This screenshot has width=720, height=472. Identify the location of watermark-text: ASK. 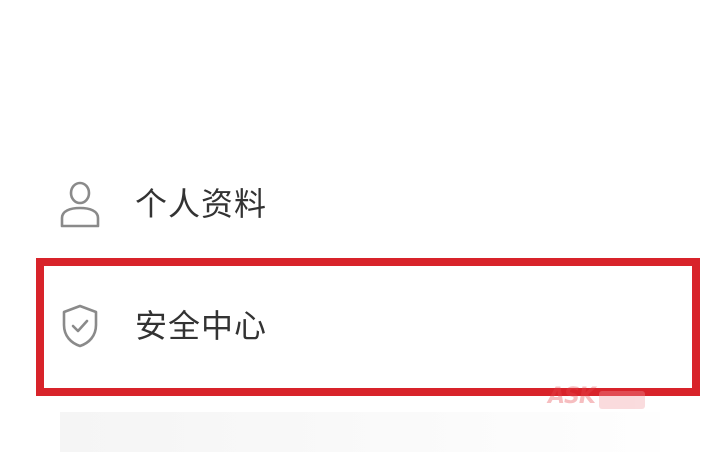
(572, 396).